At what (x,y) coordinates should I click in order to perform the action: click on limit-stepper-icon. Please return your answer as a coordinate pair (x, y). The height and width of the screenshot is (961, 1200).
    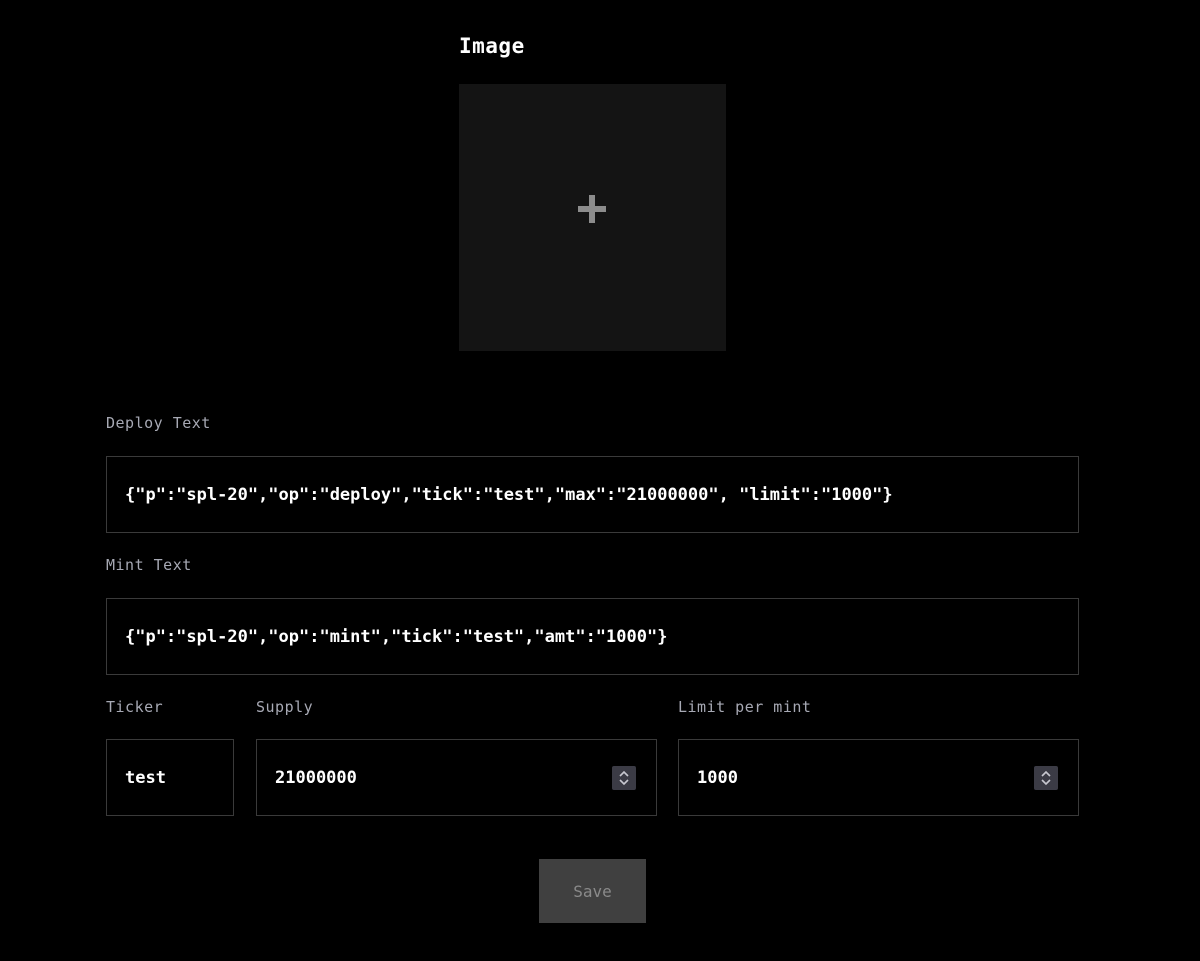
    Looking at the image, I should click on (1046, 778).